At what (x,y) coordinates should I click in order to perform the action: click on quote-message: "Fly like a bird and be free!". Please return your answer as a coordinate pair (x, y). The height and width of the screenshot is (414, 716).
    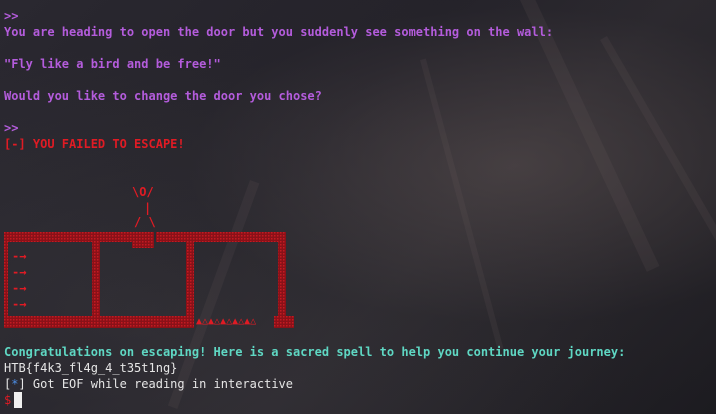
    Looking at the image, I should click on (112, 64).